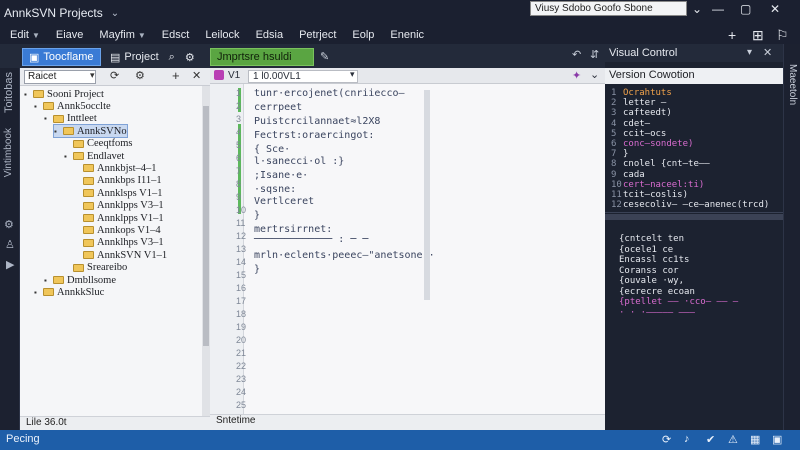 This screenshot has width=800, height=450. I want to click on tree-item: Annklhps V3–1, so click(119, 243).